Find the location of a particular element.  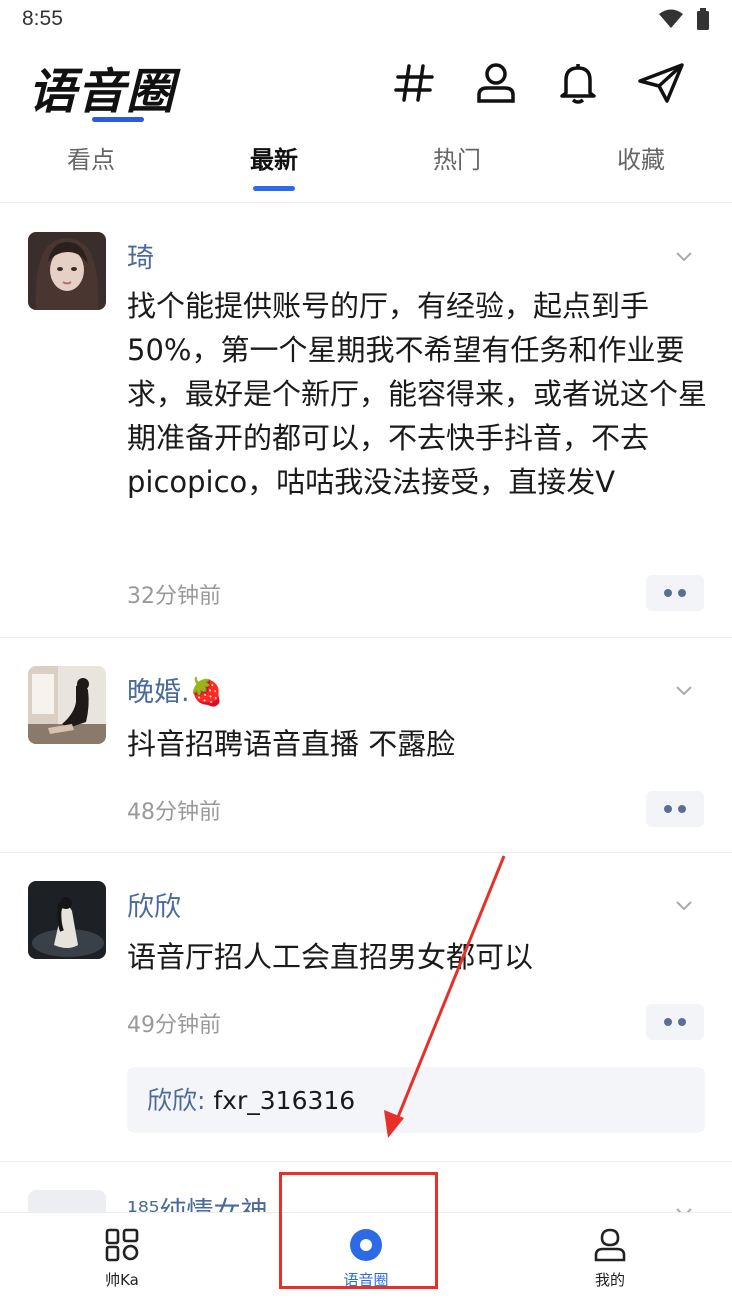

comment-preview: 欣欣: fxr_316316 is located at coordinates (416, 1100).